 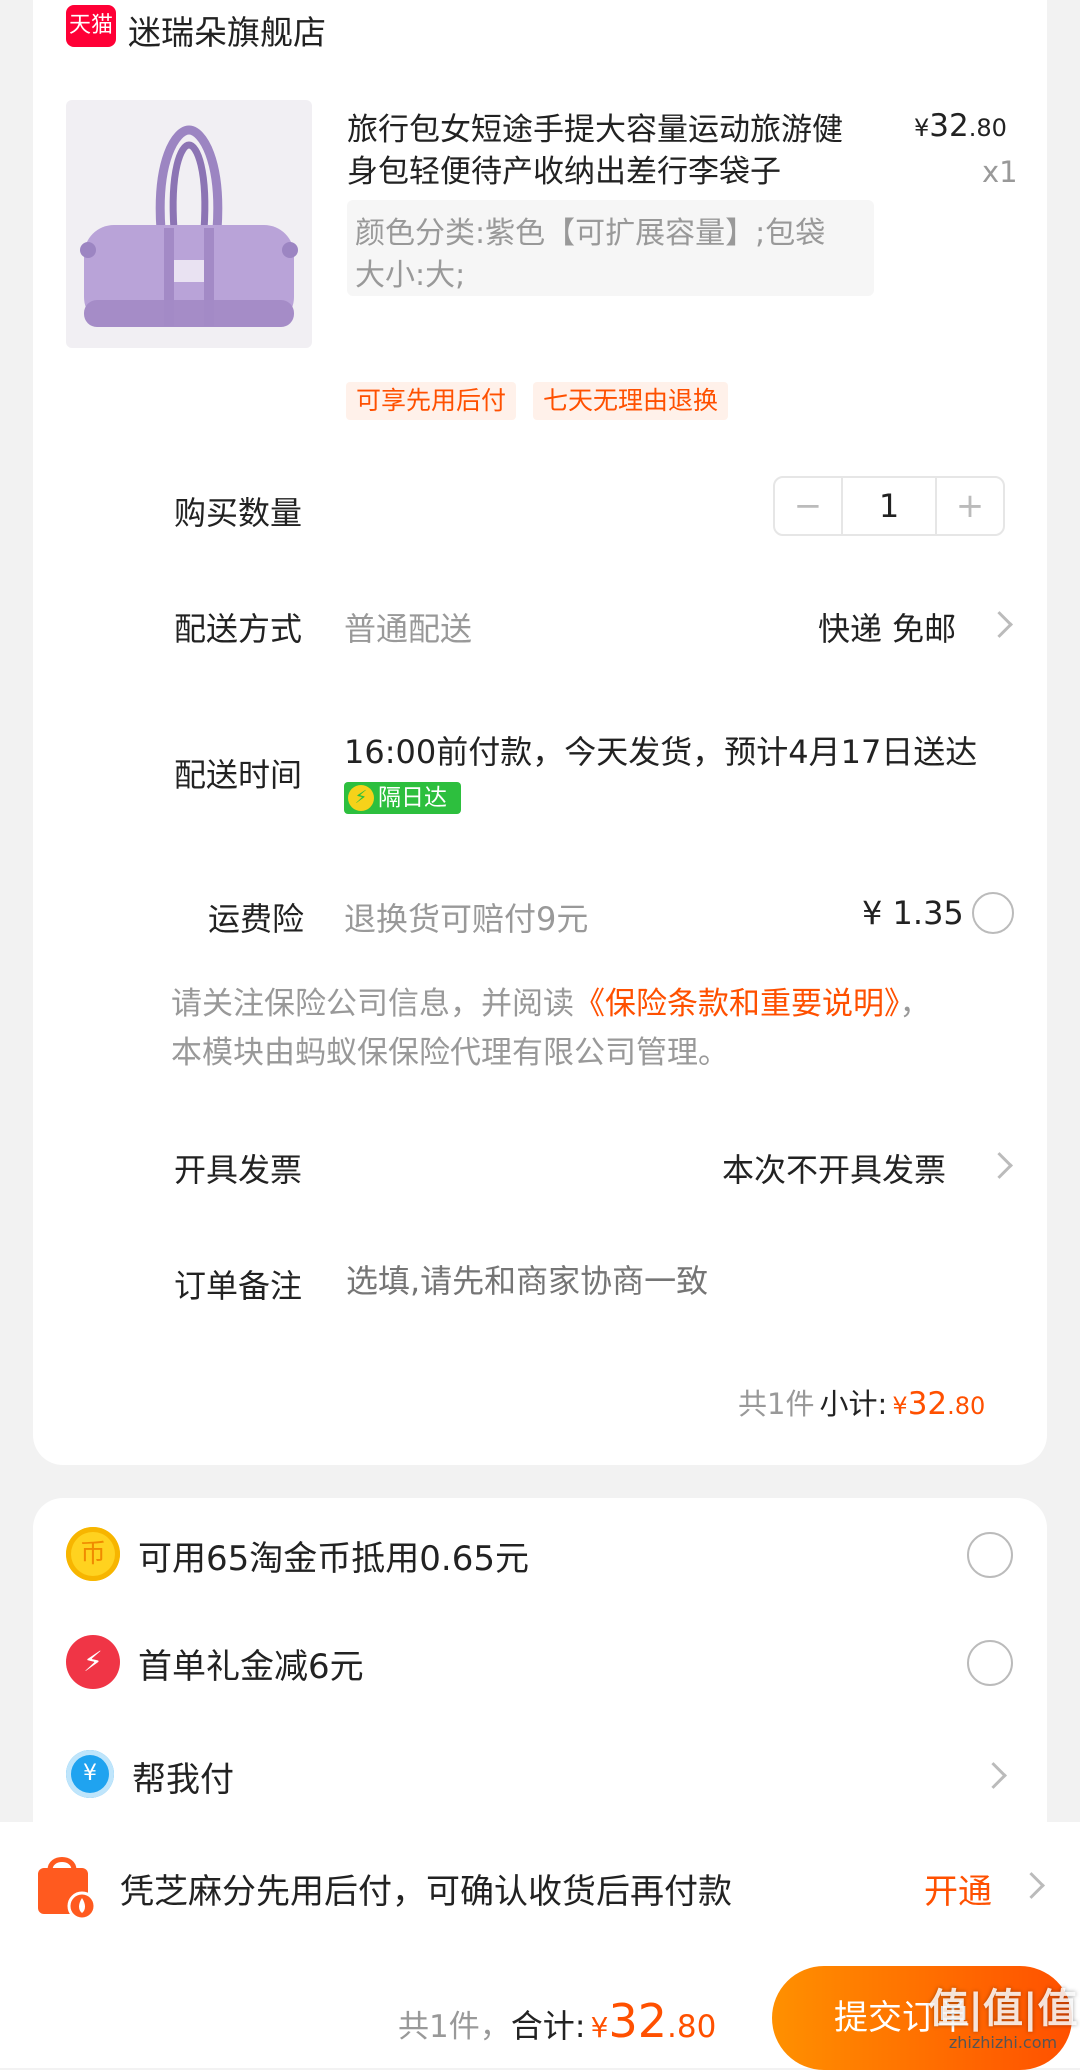 What do you see at coordinates (466, 919) in the screenshot?
I see `insurance-desc: 退换货可赔付9元` at bounding box center [466, 919].